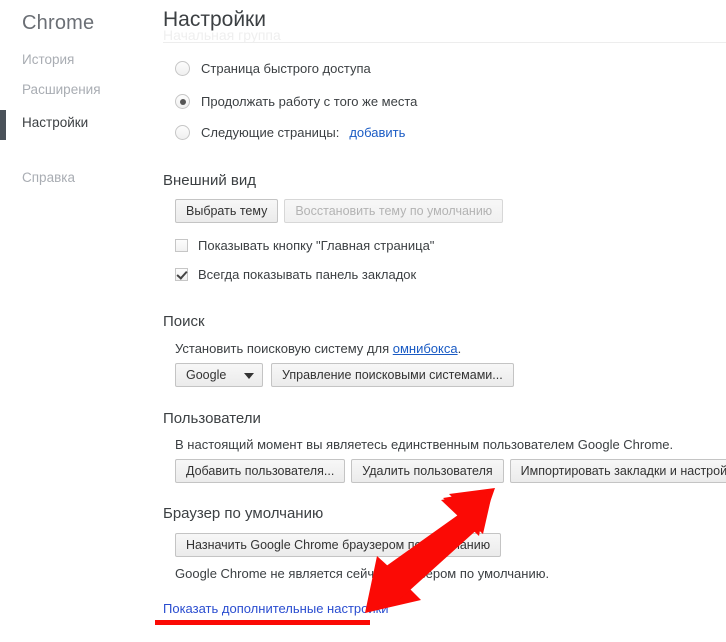 The height and width of the screenshot is (642, 726). I want to click on import-bookmarks-settings-button: Импортировать закладки и настройки, so click(617, 471).